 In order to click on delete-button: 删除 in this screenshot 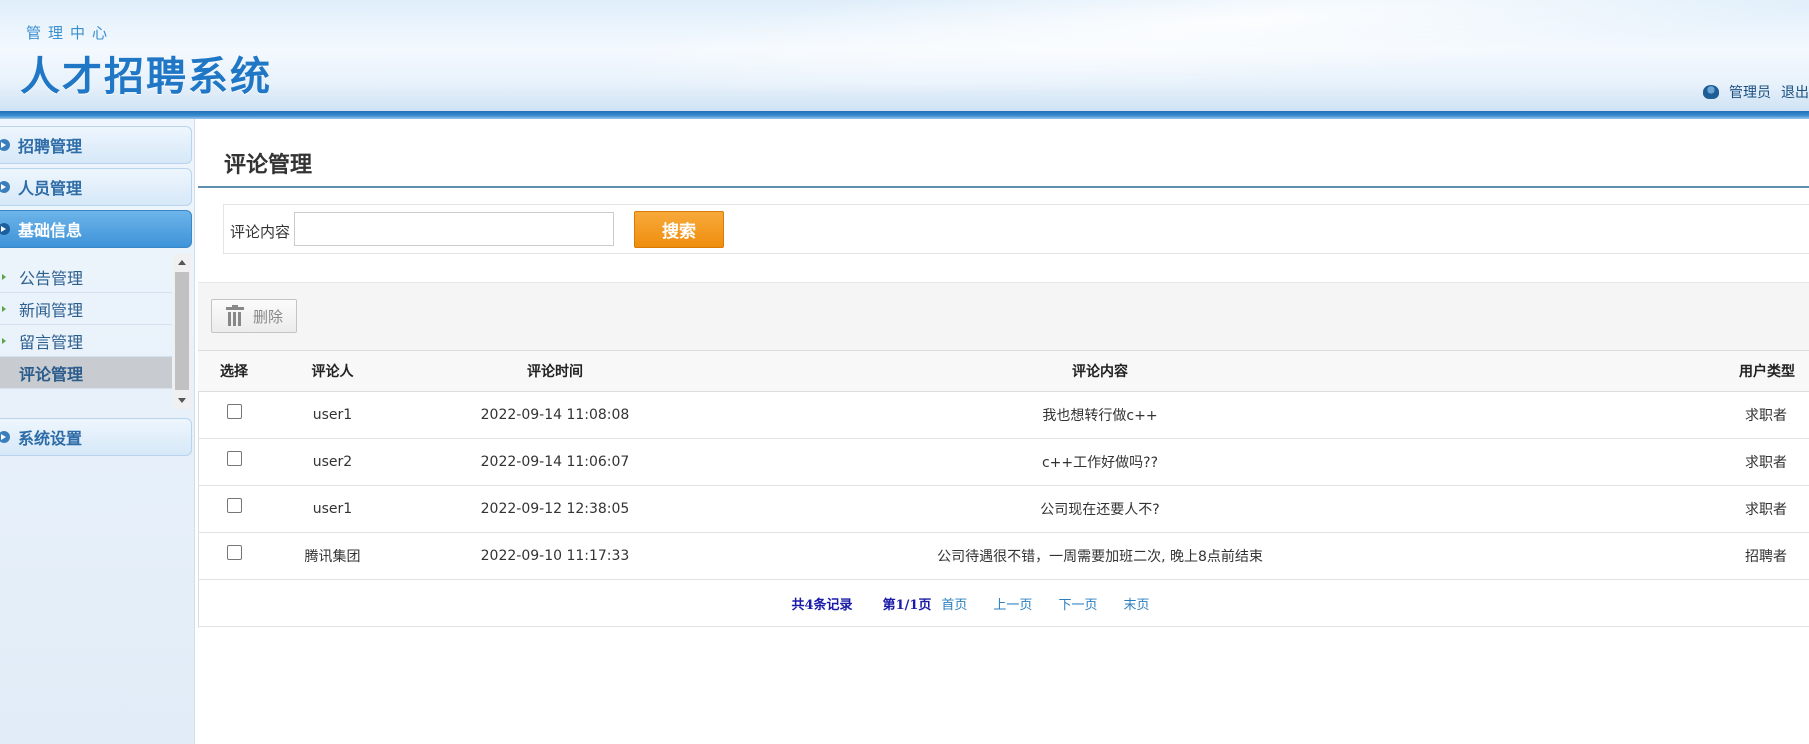, I will do `click(254, 316)`.